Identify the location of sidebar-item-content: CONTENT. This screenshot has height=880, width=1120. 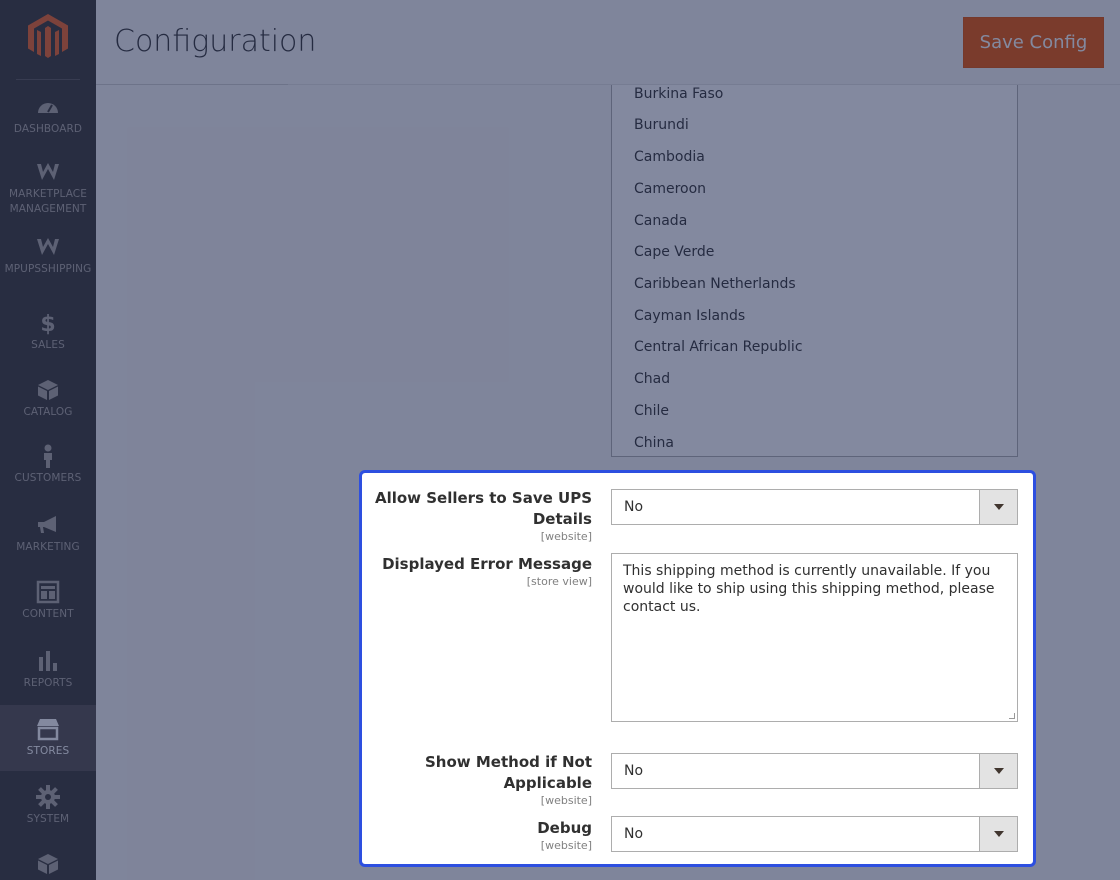
(48, 601).